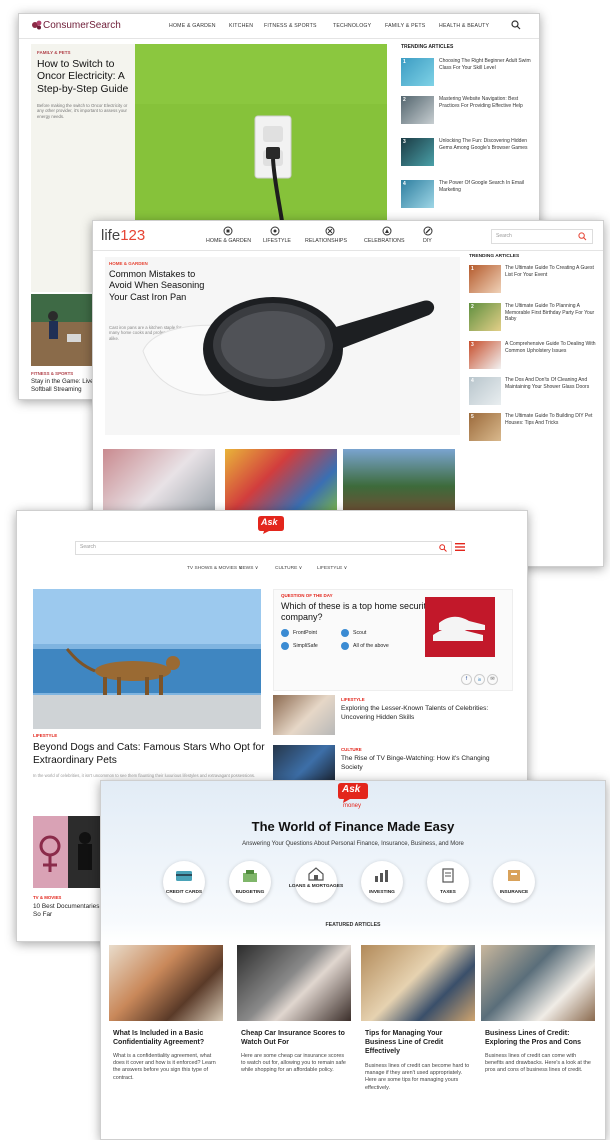  What do you see at coordinates (466, 679) in the screenshot?
I see `share-facebook-icon: f` at bounding box center [466, 679].